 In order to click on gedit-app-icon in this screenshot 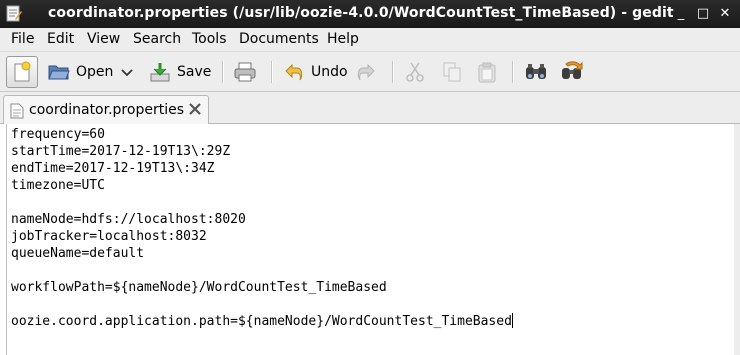, I will do `click(14, 13)`.